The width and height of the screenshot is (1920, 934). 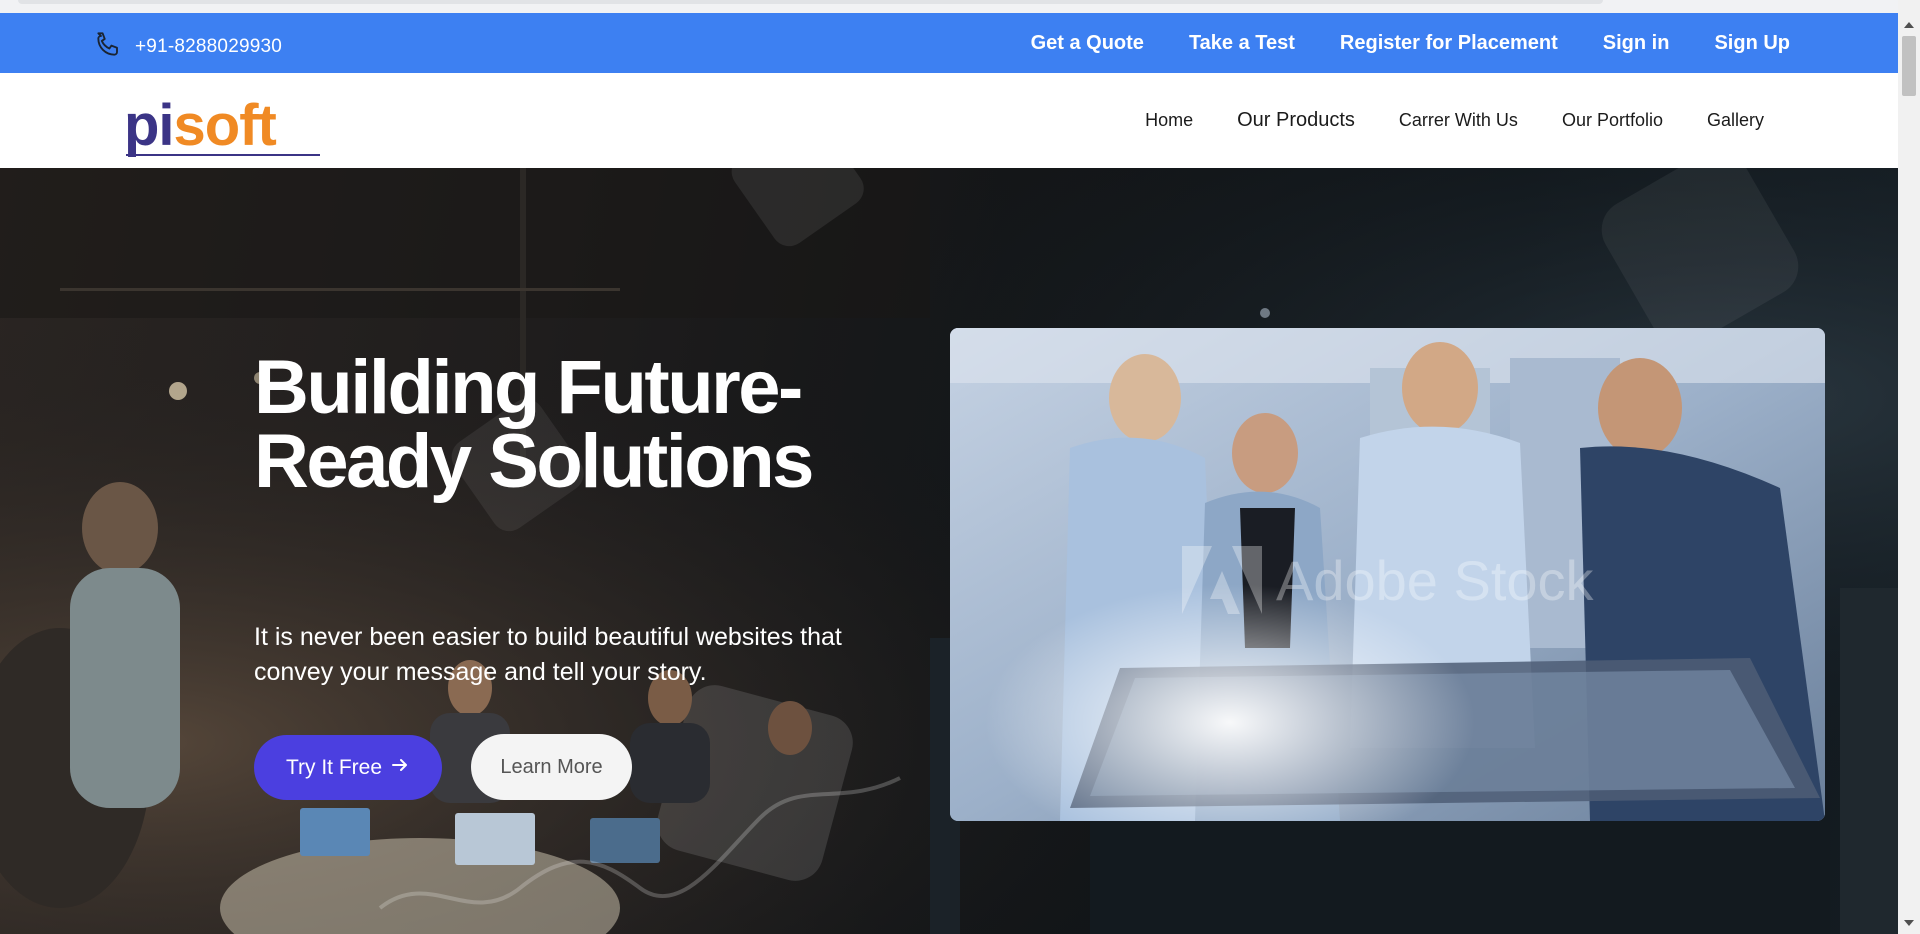 What do you see at coordinates (1242, 43) in the screenshot?
I see `take-a-test-link: Take a Test` at bounding box center [1242, 43].